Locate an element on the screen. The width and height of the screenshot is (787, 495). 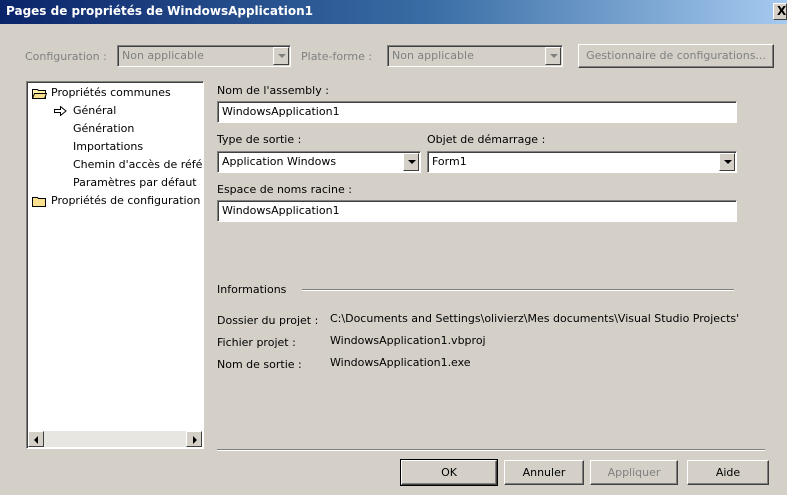
platform-value: Non applicable is located at coordinates (433, 55).